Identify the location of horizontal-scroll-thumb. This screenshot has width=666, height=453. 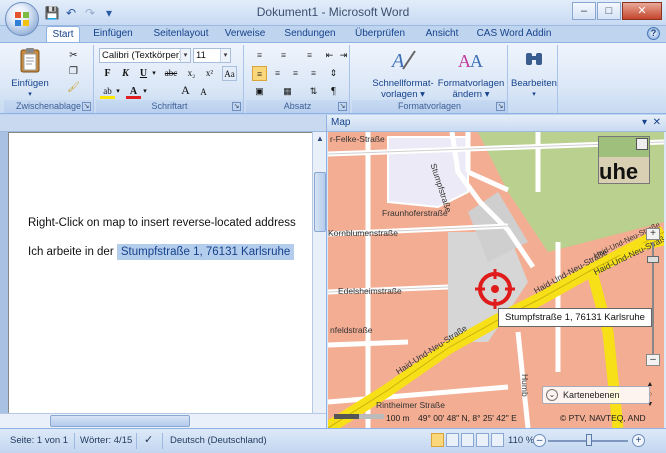
(120, 421).